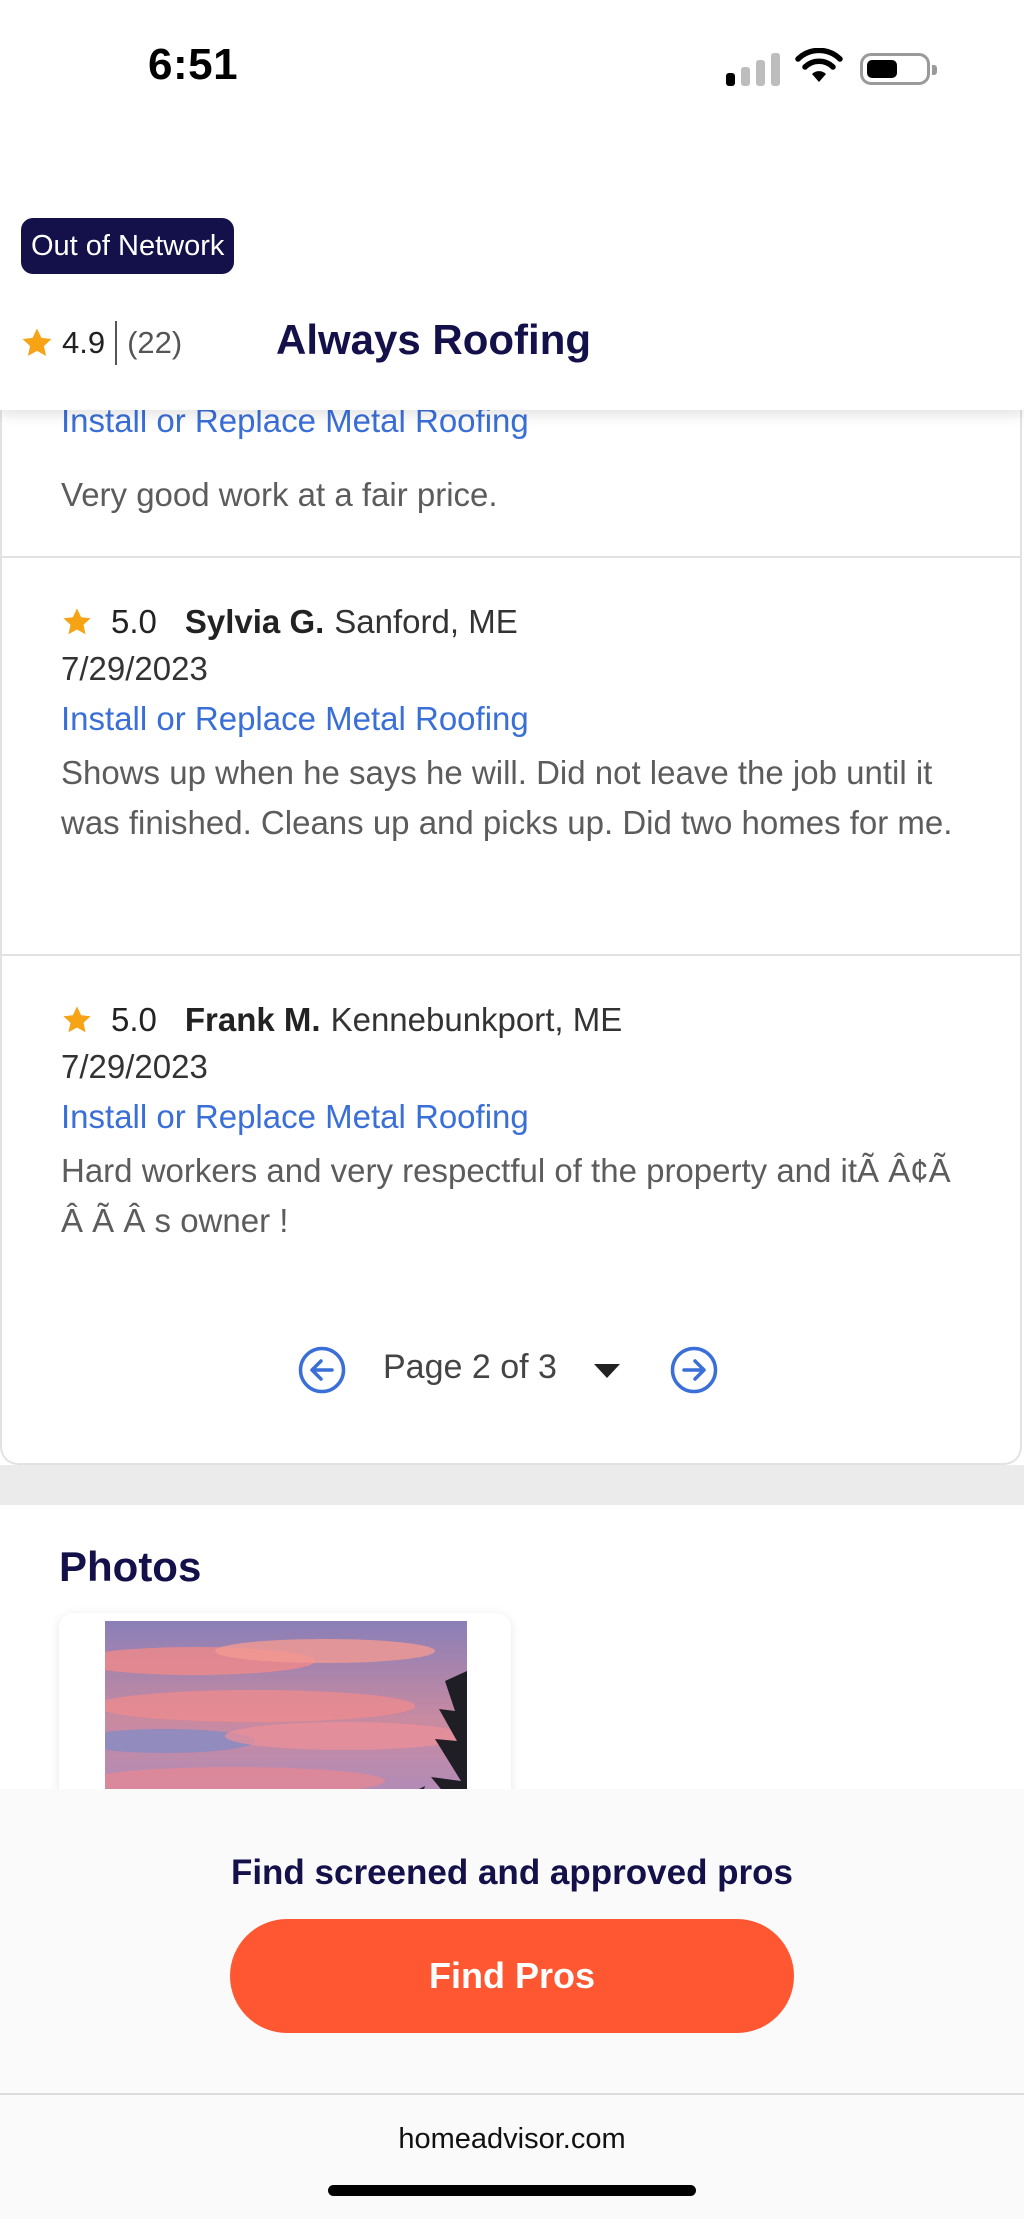  Describe the element at coordinates (512, 275) in the screenshot. I see `pro-header: Out of Network 4.9 (22) Always Roofing` at that location.